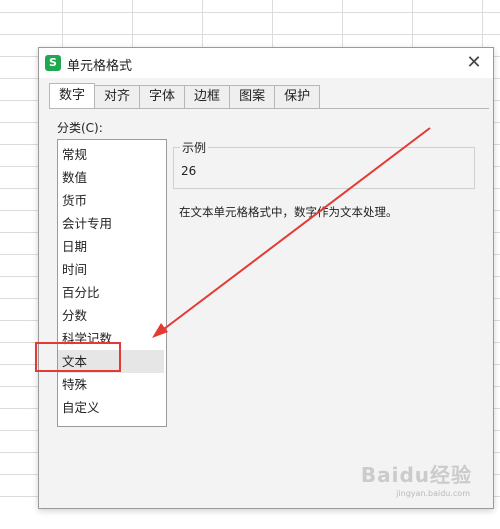 Image resolution: width=500 pixels, height=529 pixels. Describe the element at coordinates (72, 95) in the screenshot. I see `tab-number: 数字` at that location.